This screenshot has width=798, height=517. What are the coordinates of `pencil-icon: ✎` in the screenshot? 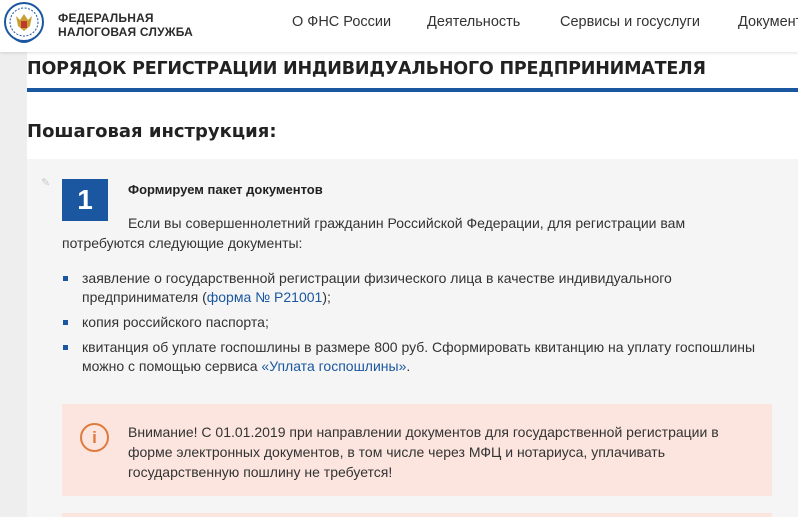 It's located at (46, 183).